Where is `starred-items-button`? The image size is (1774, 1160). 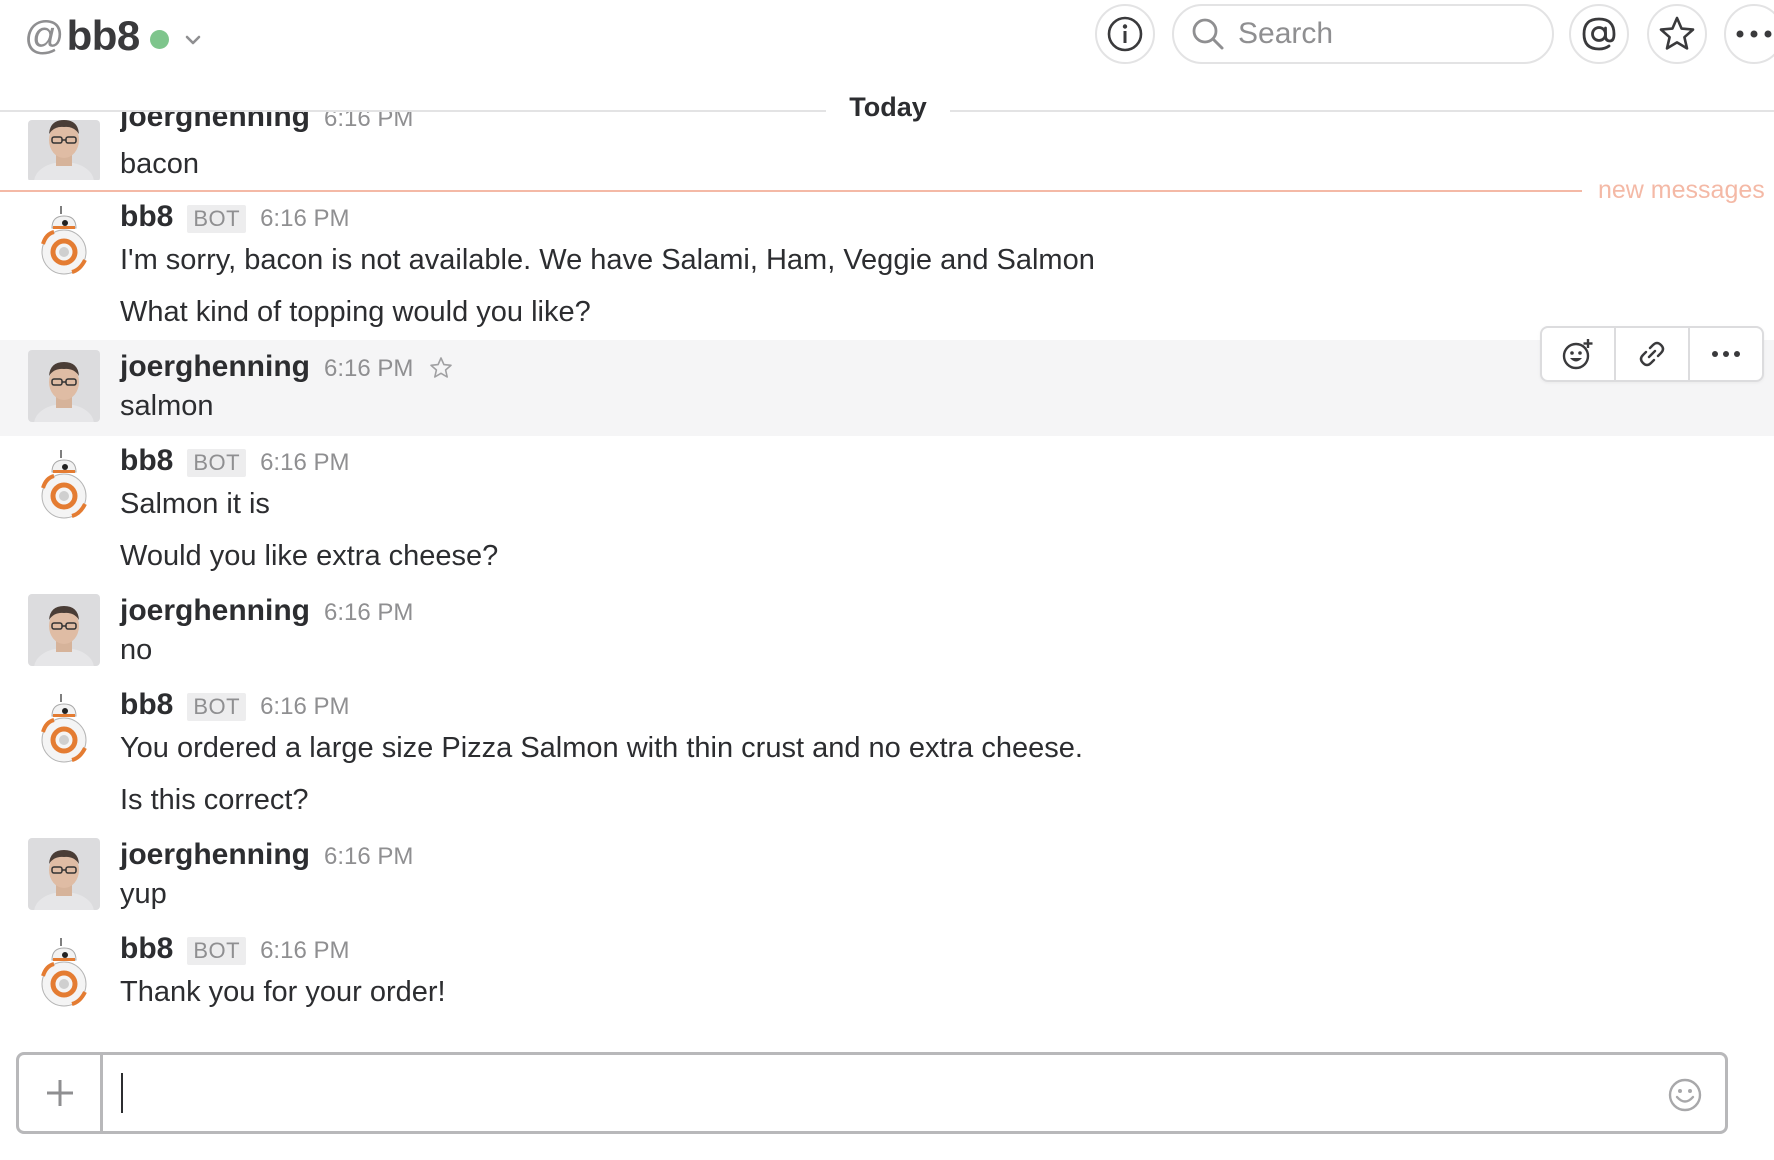
starred-items-button is located at coordinates (1677, 34).